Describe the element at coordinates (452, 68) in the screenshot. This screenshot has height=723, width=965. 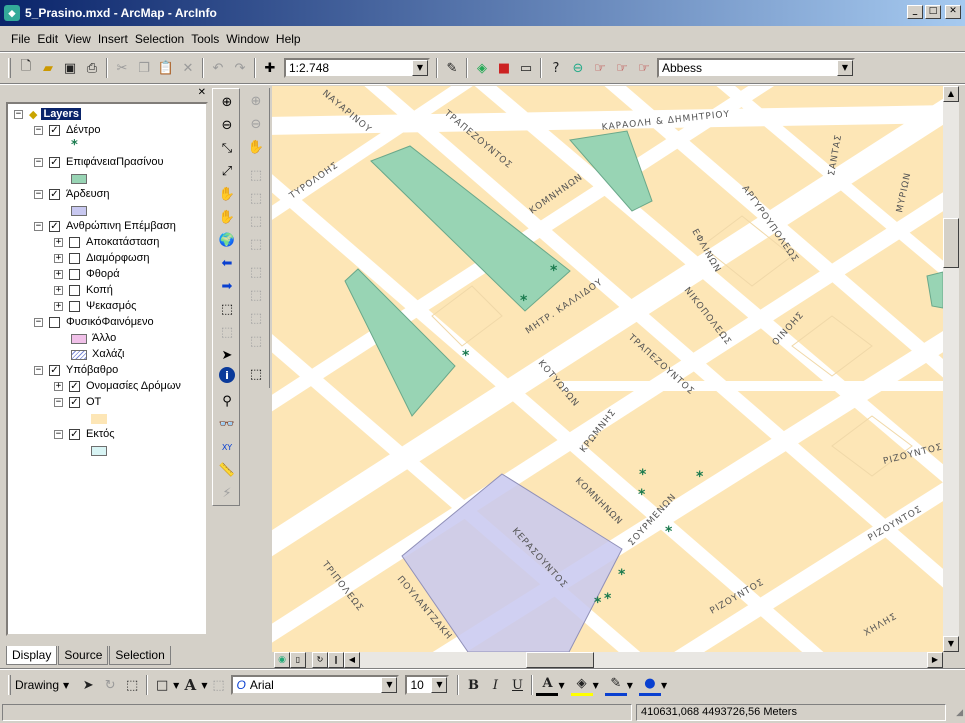
I see `editor-toolbar-icon: ✎` at that location.